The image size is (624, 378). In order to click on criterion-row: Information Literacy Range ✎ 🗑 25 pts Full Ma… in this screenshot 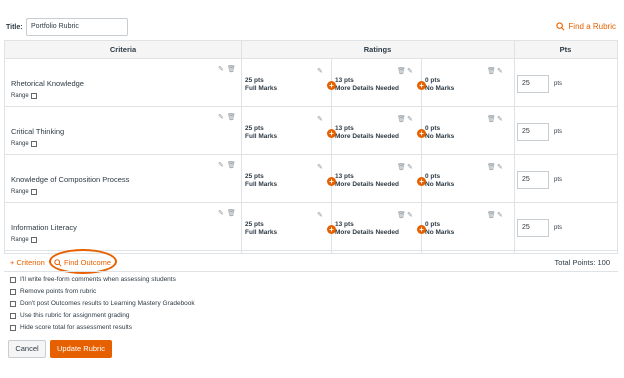, I will do `click(311, 227)`.